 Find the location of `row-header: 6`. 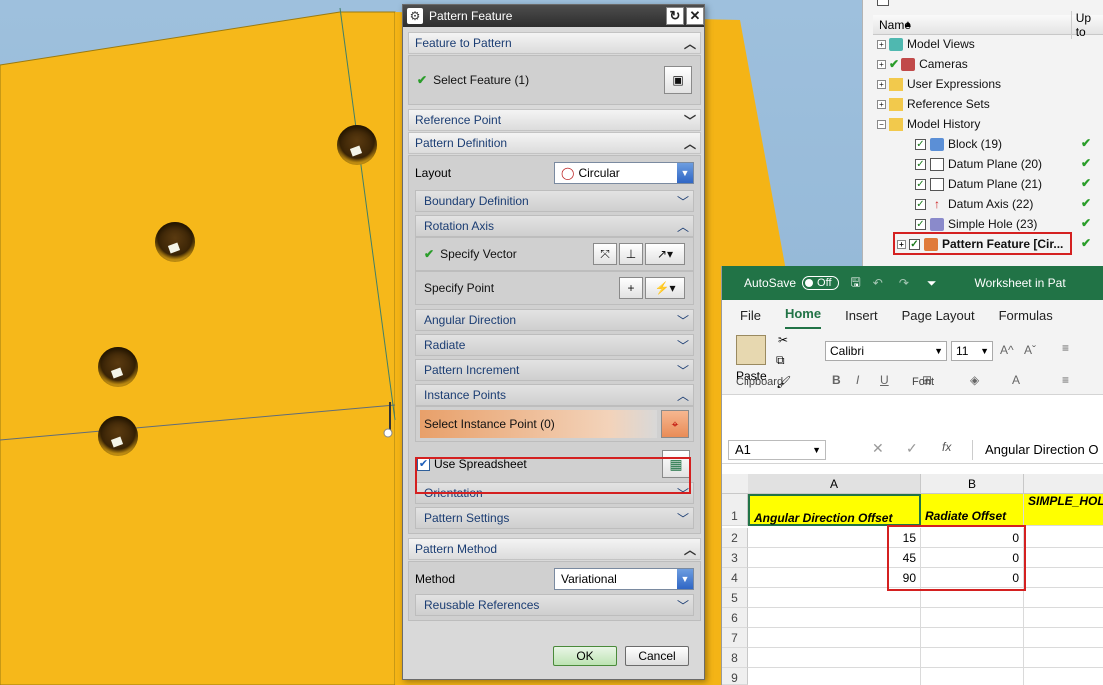

row-header: 6 is located at coordinates (735, 618).